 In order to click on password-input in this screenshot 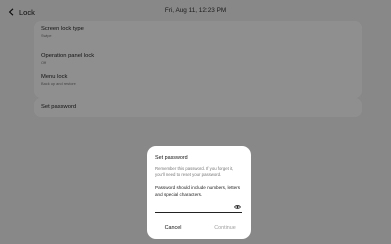, I will do `click(198, 207)`.